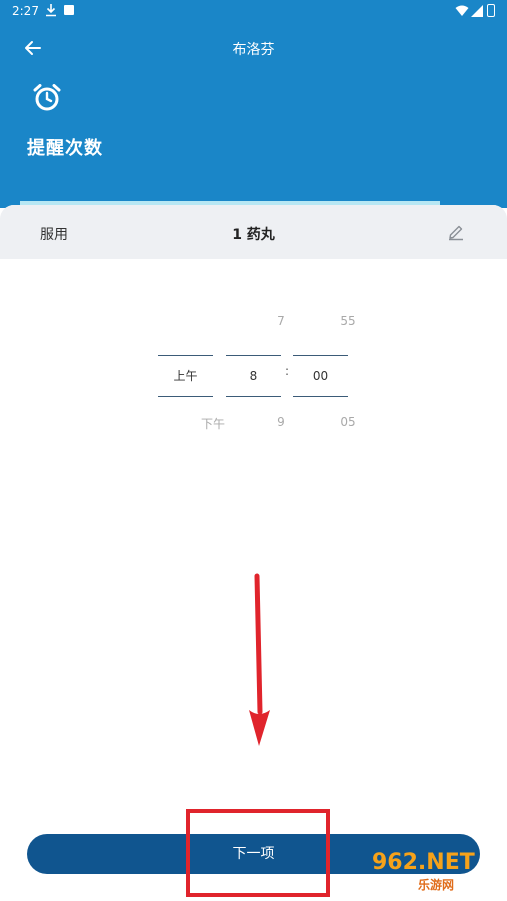  I want to click on battery-icon, so click(491, 10).